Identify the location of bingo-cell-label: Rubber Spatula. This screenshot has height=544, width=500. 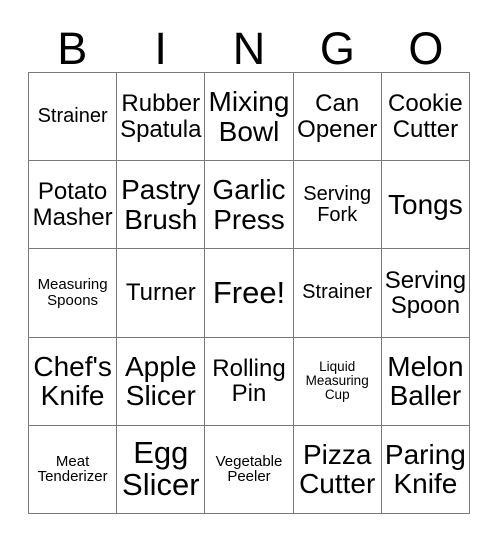
(161, 116).